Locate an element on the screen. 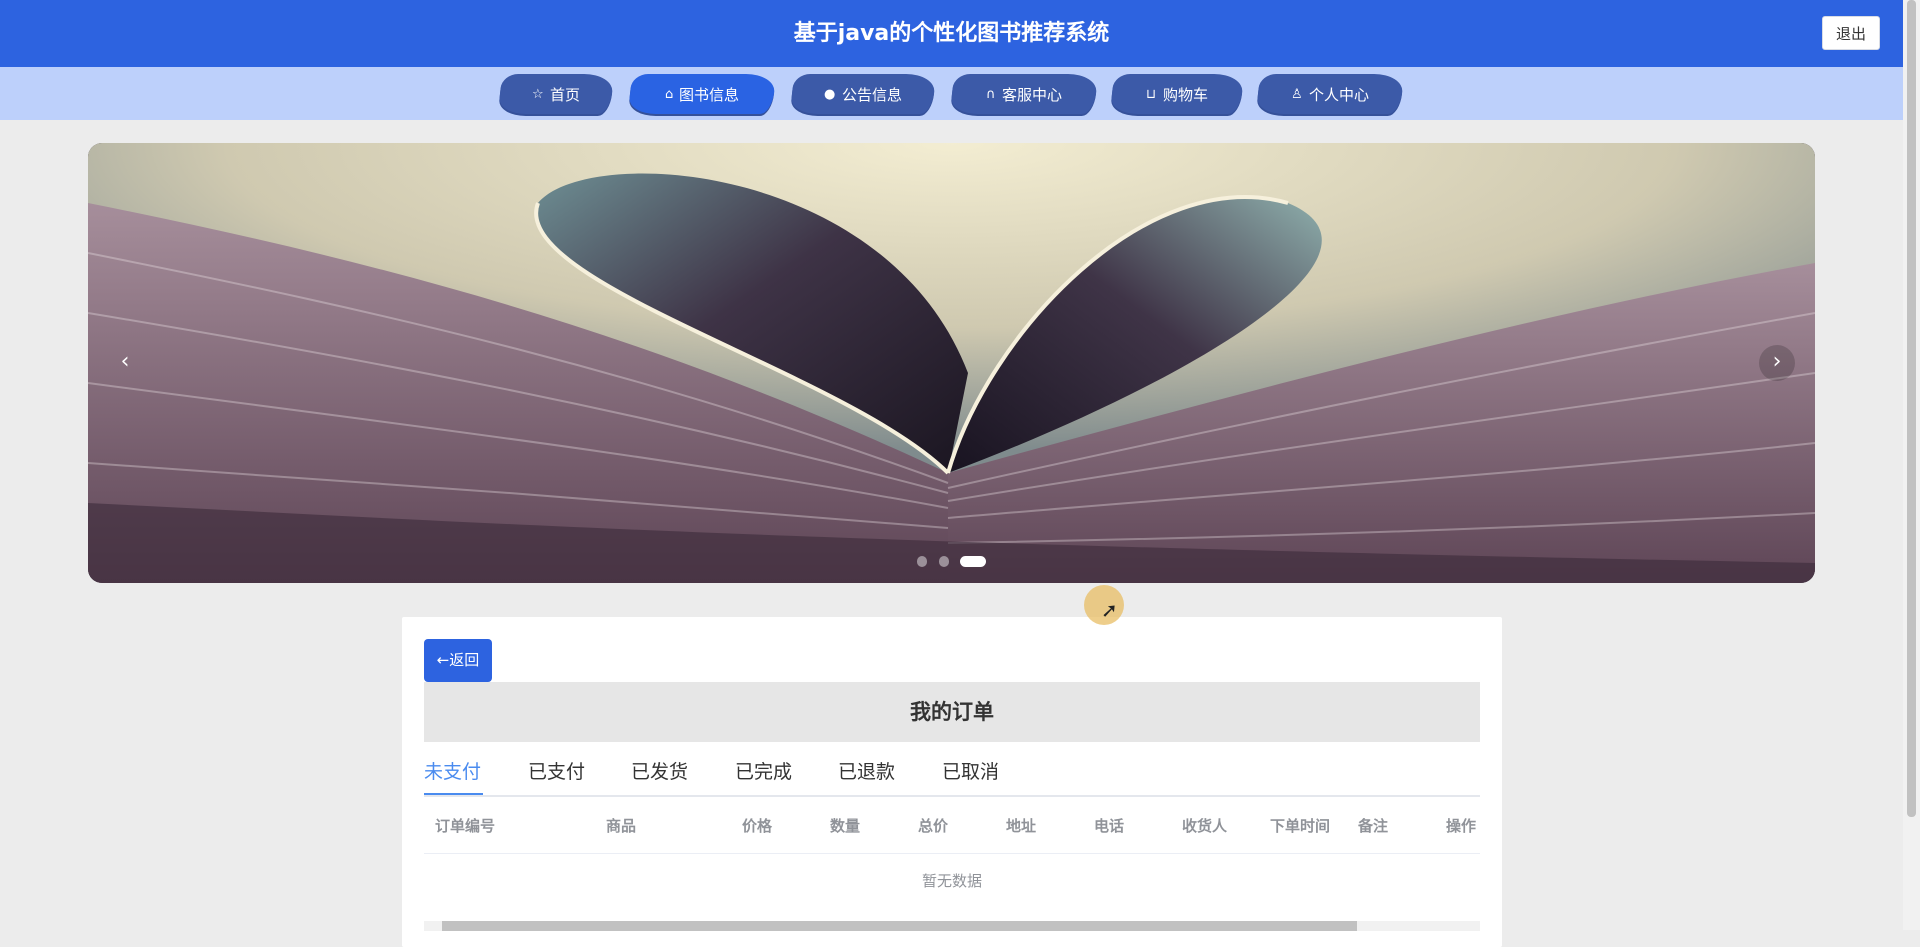  top-header: 基于java的个性化图书推荐系统 退出 is located at coordinates (951, 33).